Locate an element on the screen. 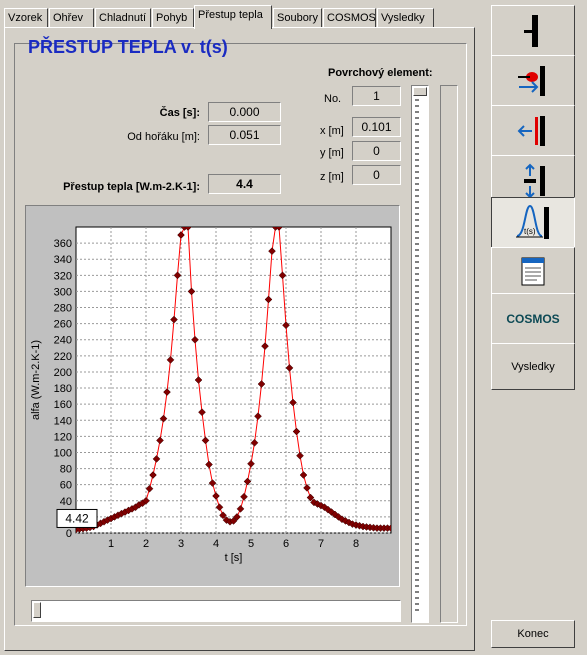 This screenshot has width=587, height=655. specimen-bar-icon is located at coordinates (531, 30).